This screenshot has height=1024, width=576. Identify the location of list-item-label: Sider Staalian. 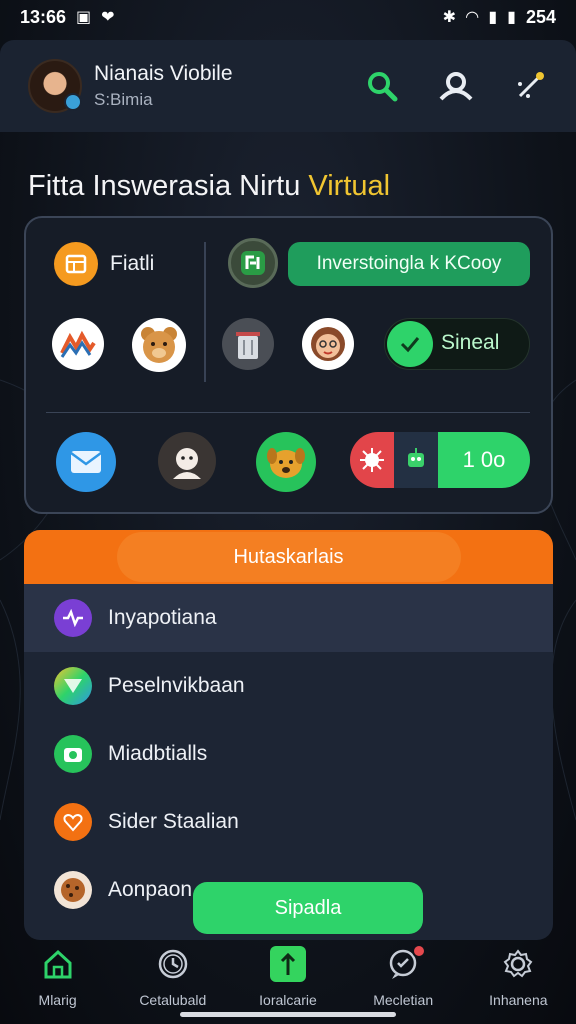
(173, 821).